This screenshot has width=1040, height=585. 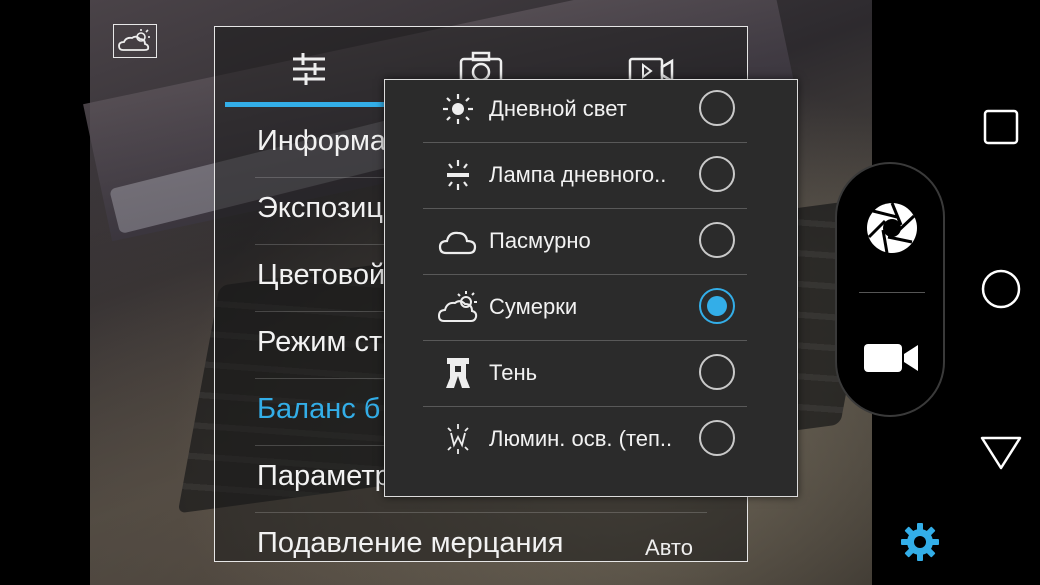 I want to click on video-camera-icon, so click(x=891, y=358).